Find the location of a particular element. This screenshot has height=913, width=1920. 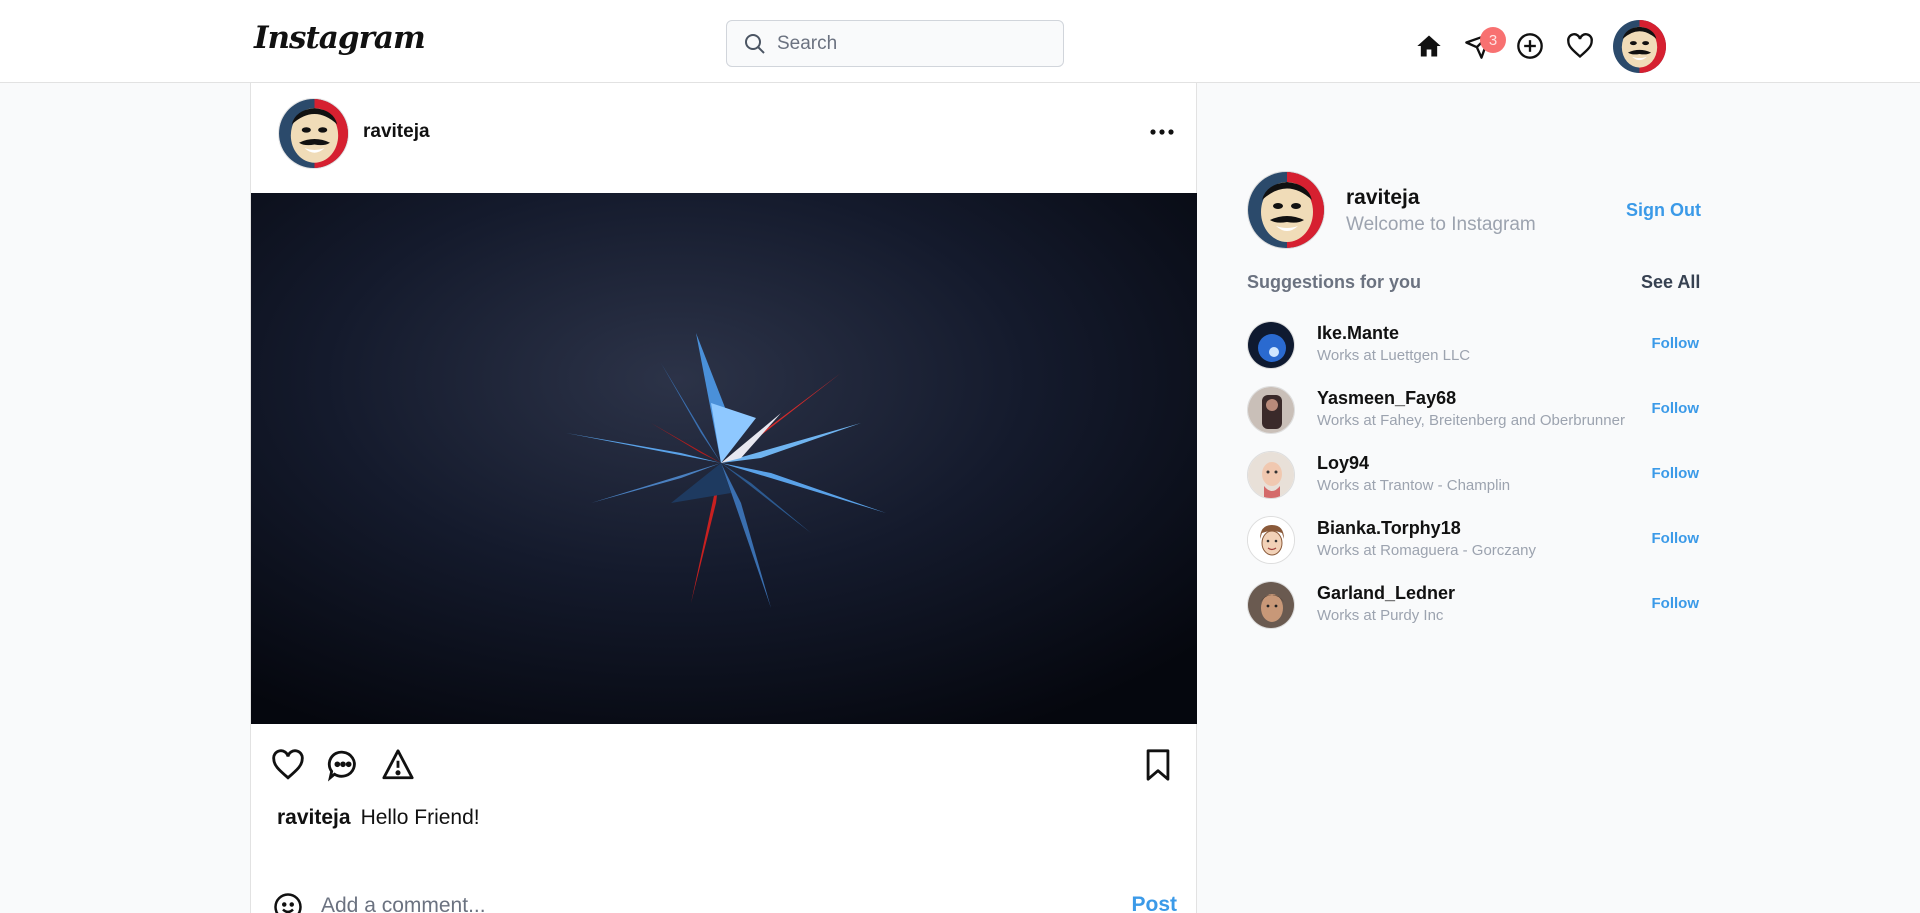

search-icon is located at coordinates (755, 44).